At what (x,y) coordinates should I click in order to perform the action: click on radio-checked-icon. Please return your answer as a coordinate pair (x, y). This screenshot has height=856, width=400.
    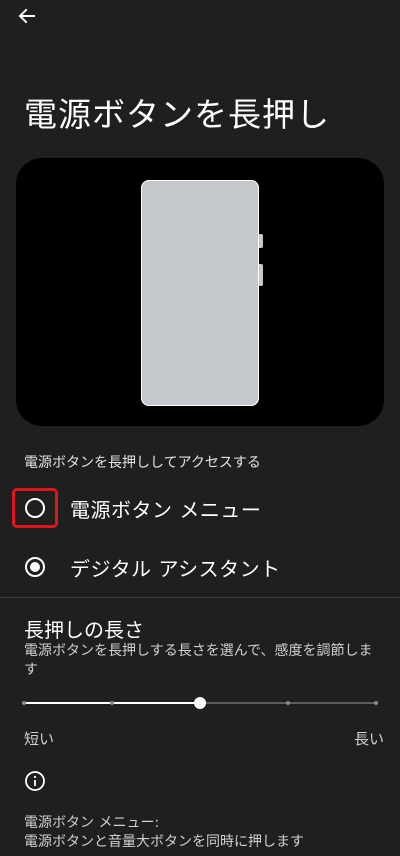
    Looking at the image, I should click on (35, 567).